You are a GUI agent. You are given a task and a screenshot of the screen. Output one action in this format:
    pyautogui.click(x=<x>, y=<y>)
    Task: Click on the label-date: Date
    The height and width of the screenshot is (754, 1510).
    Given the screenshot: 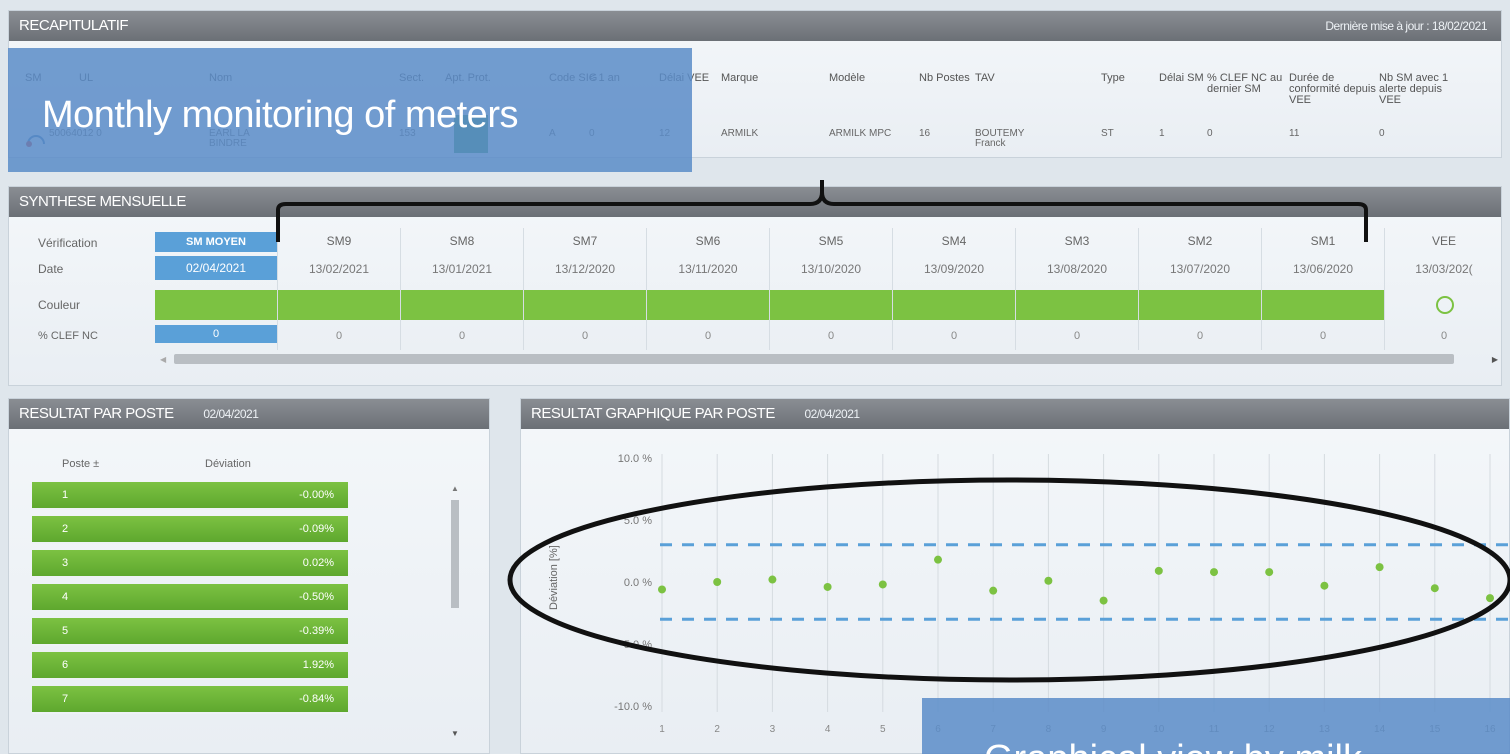 What is the action you would take?
    pyautogui.click(x=51, y=269)
    